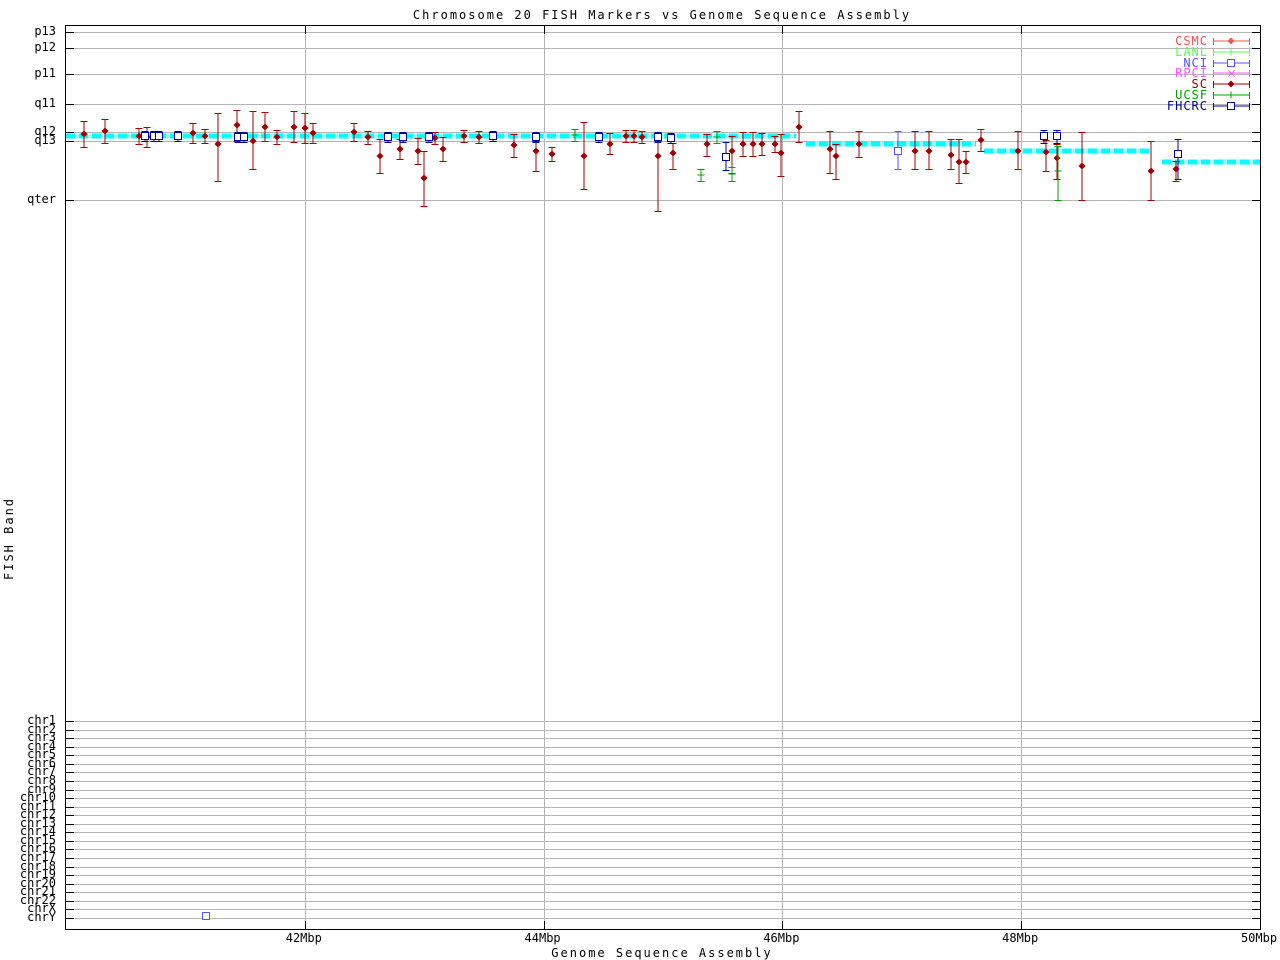 The height and width of the screenshot is (960, 1280). What do you see at coordinates (1231, 62) in the screenshot?
I see `legend-sample-marker-nci` at bounding box center [1231, 62].